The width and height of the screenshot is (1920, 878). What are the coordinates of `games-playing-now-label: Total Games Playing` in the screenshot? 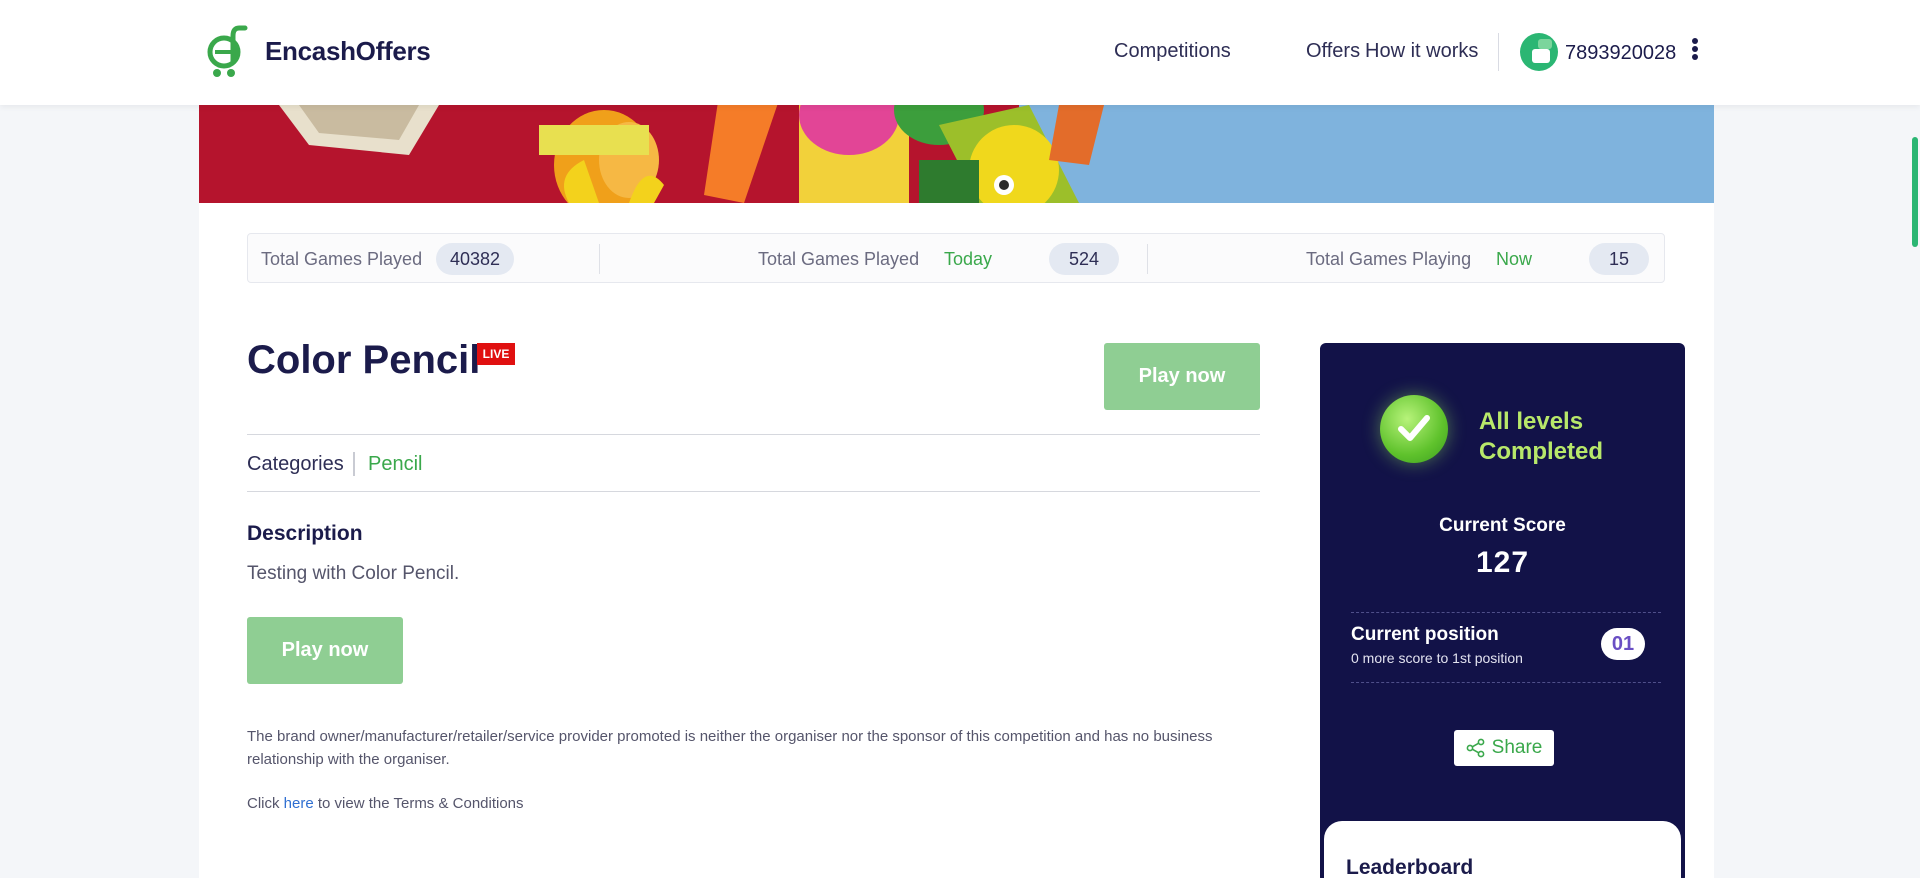 It's located at (1389, 259).